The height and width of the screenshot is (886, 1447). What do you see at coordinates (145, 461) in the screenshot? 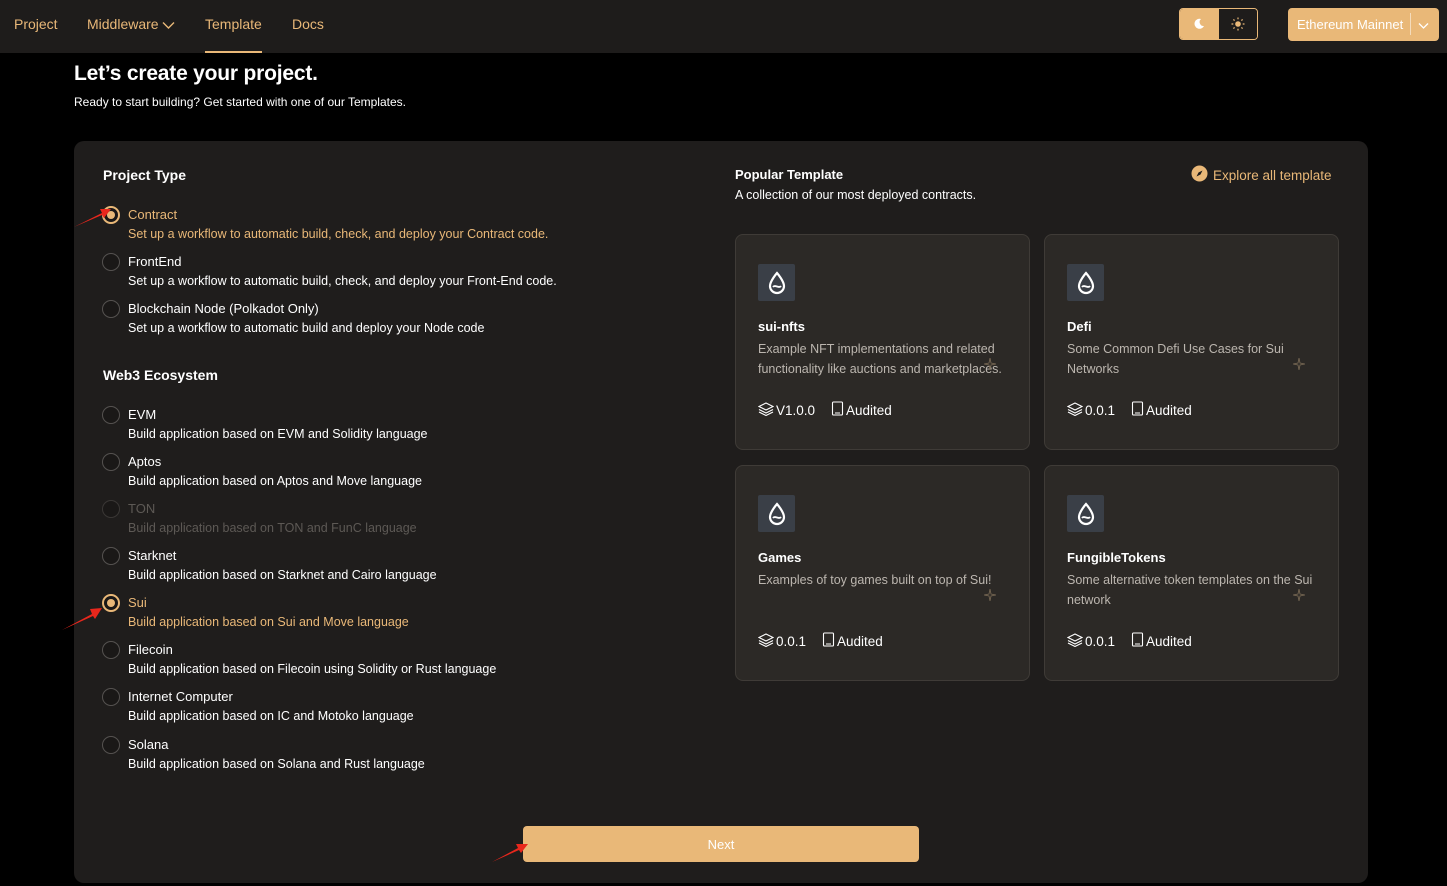
I see `option-label: Aptos` at bounding box center [145, 461].